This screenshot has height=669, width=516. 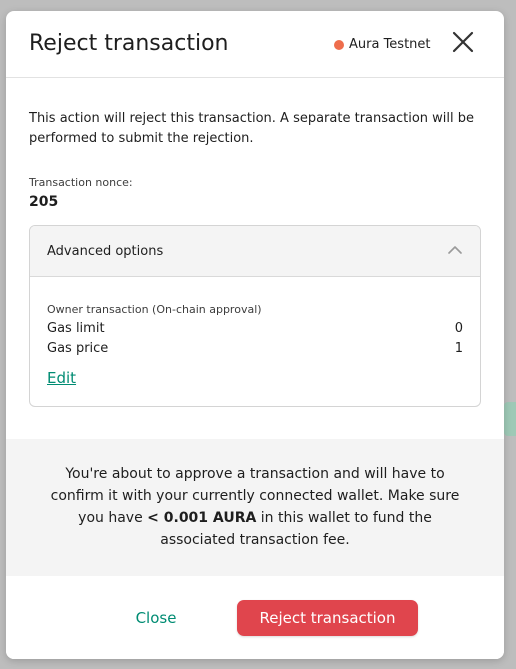 I want to click on gas-limit-value: 0, so click(x=458, y=328).